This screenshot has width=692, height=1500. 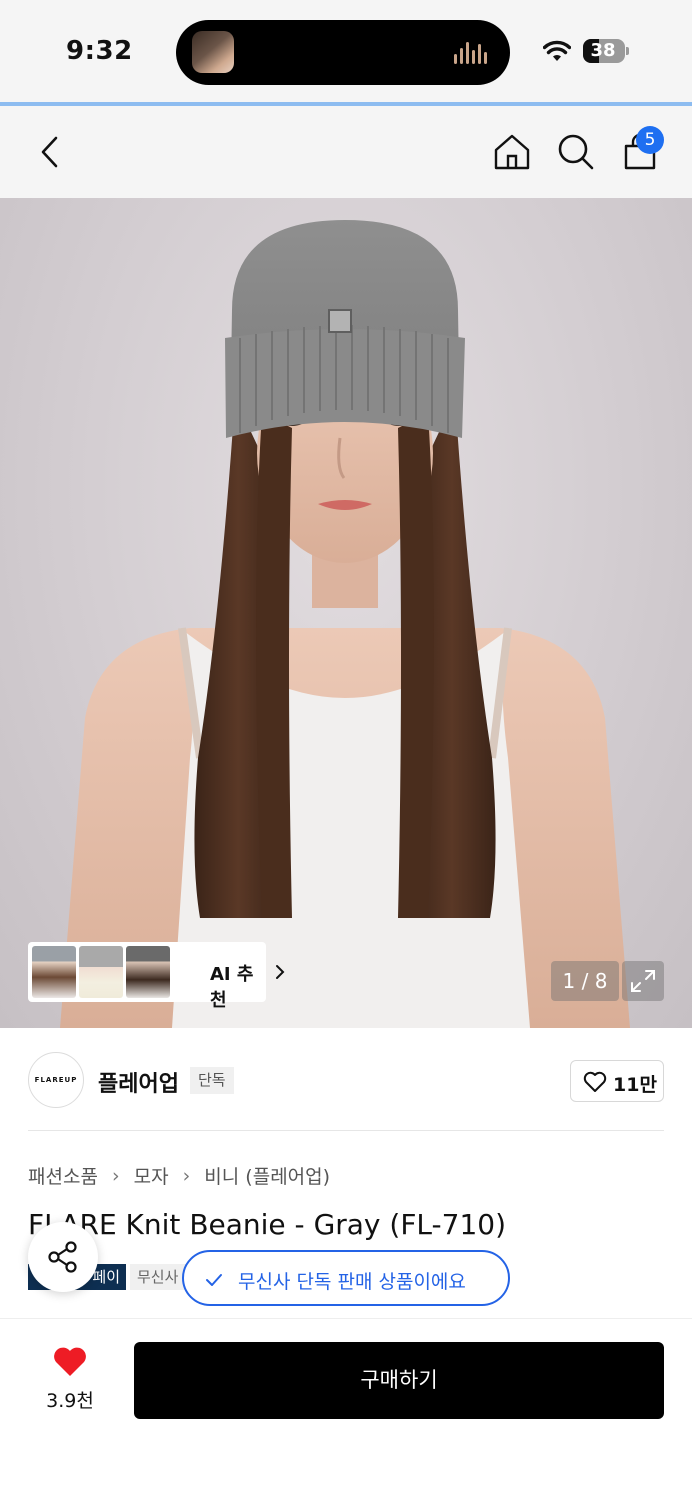 I want to click on cart-count-badge: 5, so click(x=650, y=140).